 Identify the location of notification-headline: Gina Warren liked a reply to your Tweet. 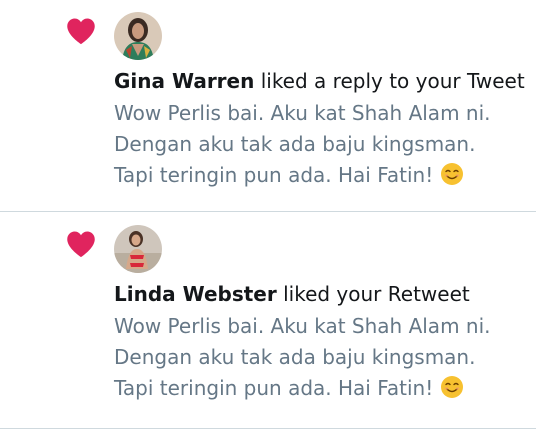
(319, 81).